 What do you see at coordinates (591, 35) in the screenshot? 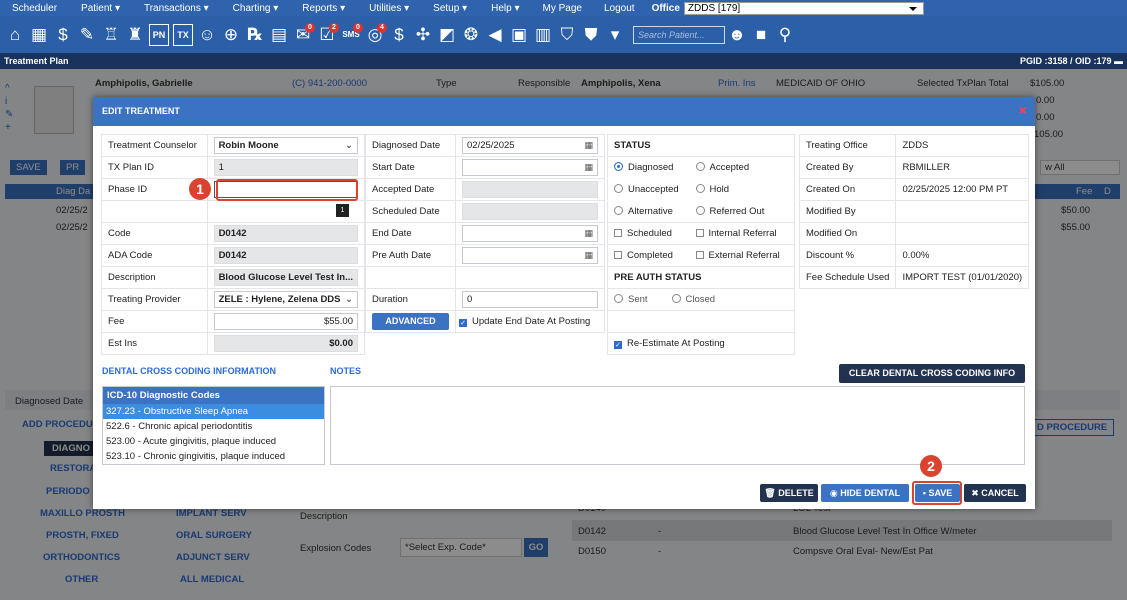
I see `shield-icon: ⛊` at bounding box center [591, 35].